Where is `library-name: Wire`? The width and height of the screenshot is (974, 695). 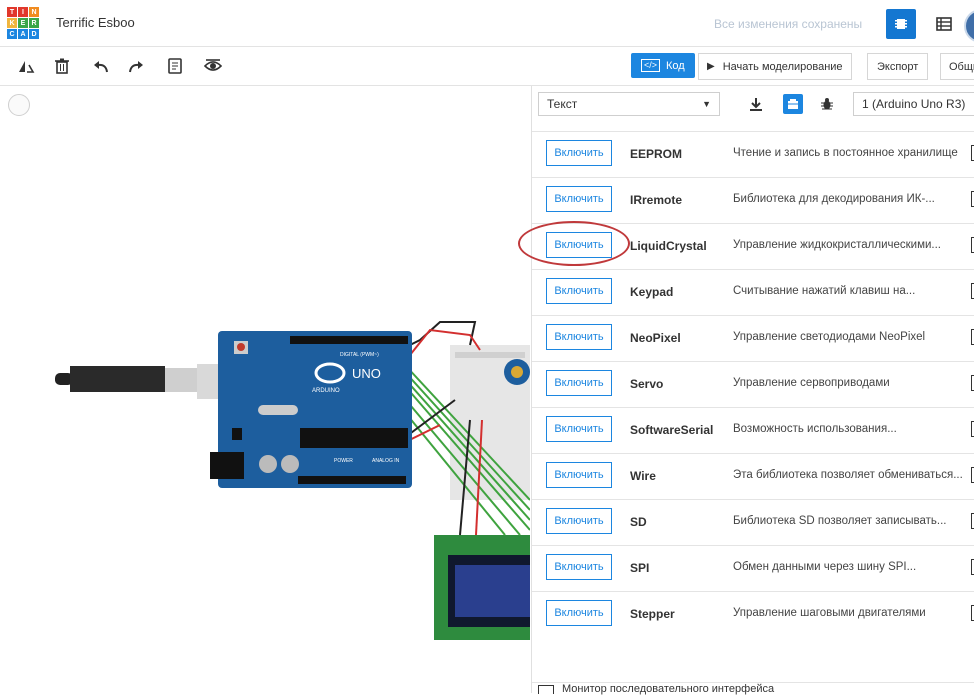
library-name: Wire is located at coordinates (643, 476).